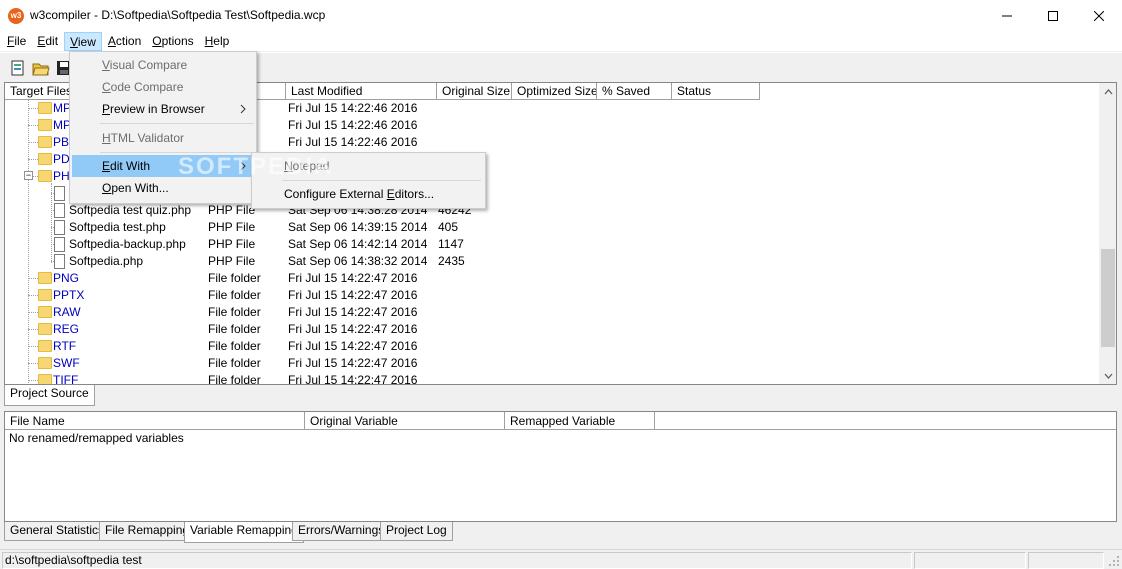 The width and height of the screenshot is (1122, 569). I want to click on table-row: PPTX File folder Fri Jul 15 14:22:47 2016, so click(553, 295).